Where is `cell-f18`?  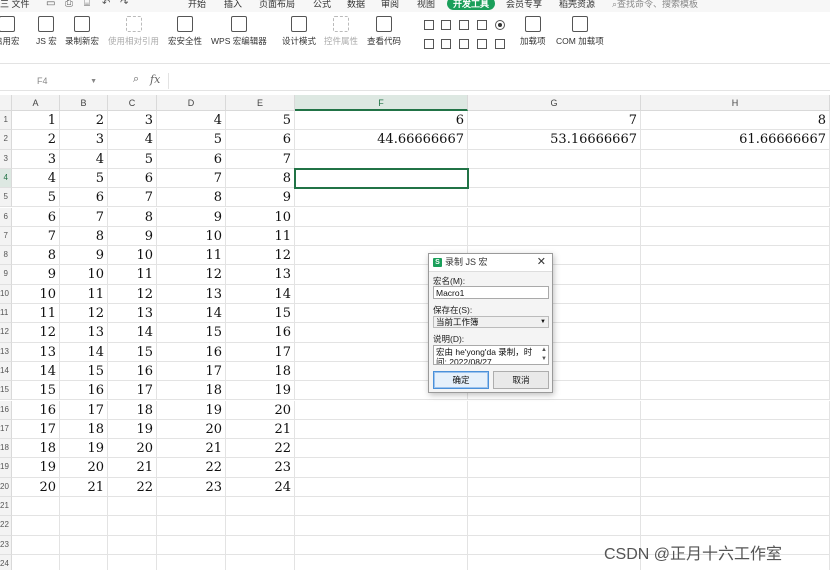 cell-f18 is located at coordinates (381, 449).